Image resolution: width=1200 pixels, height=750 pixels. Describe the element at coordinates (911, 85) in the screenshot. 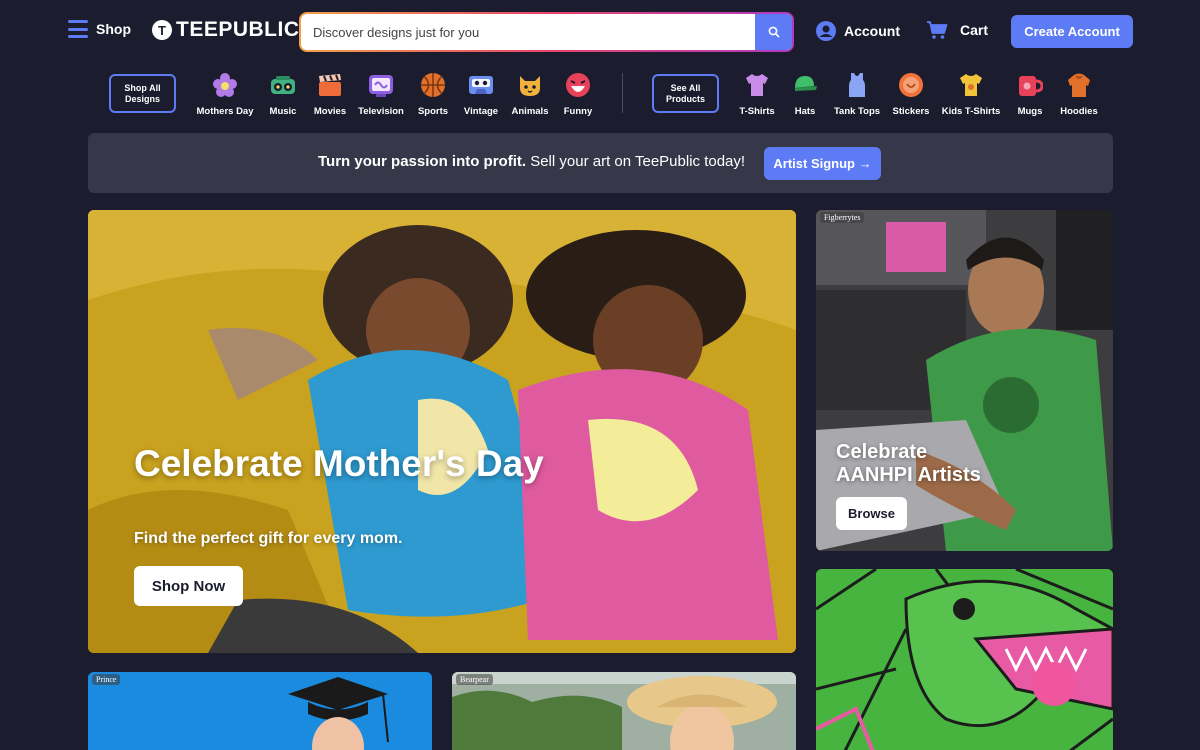

I see `sticker-icon` at that location.